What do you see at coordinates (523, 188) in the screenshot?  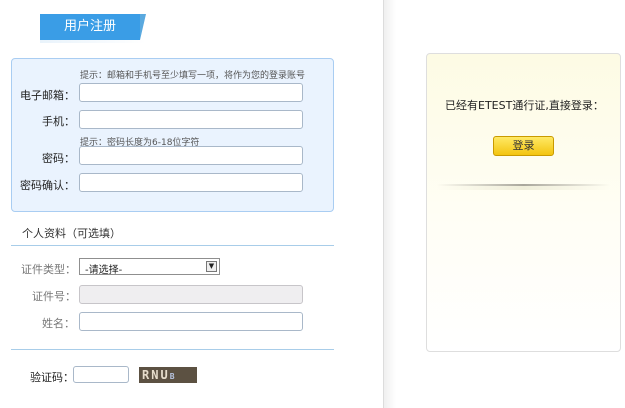 I see `login-box-separator-glow` at bounding box center [523, 188].